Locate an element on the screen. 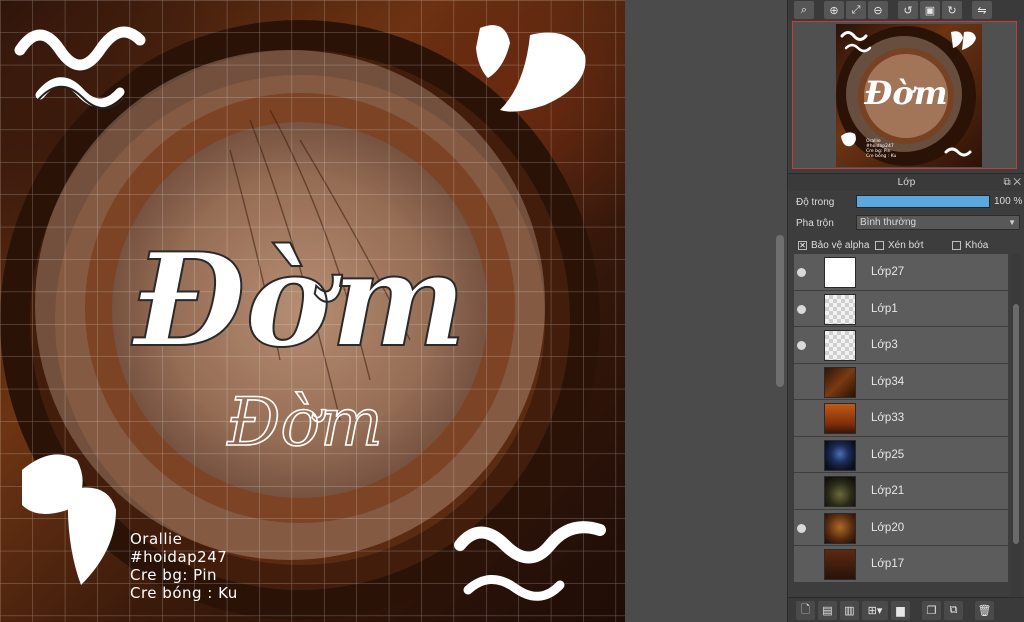  layer-row: Lớp1 is located at coordinates (901, 308).